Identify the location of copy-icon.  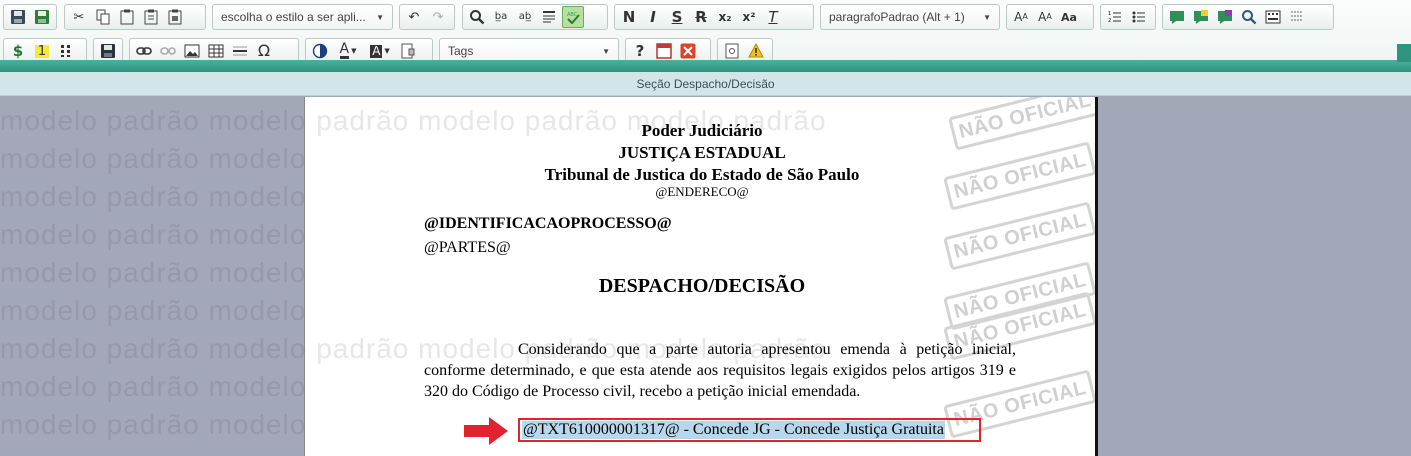
(103, 17).